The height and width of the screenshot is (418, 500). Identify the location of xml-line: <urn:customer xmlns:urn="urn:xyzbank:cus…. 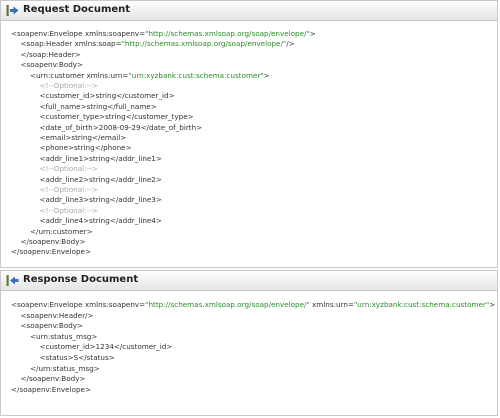
(150, 75).